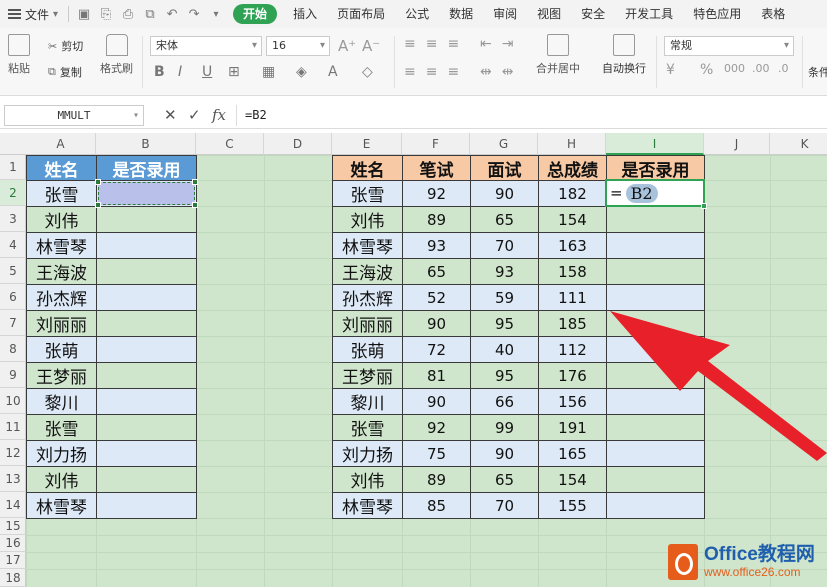 The height and width of the screenshot is (587, 827). What do you see at coordinates (194, 14) in the screenshot?
I see `redo-icon: ↷` at bounding box center [194, 14].